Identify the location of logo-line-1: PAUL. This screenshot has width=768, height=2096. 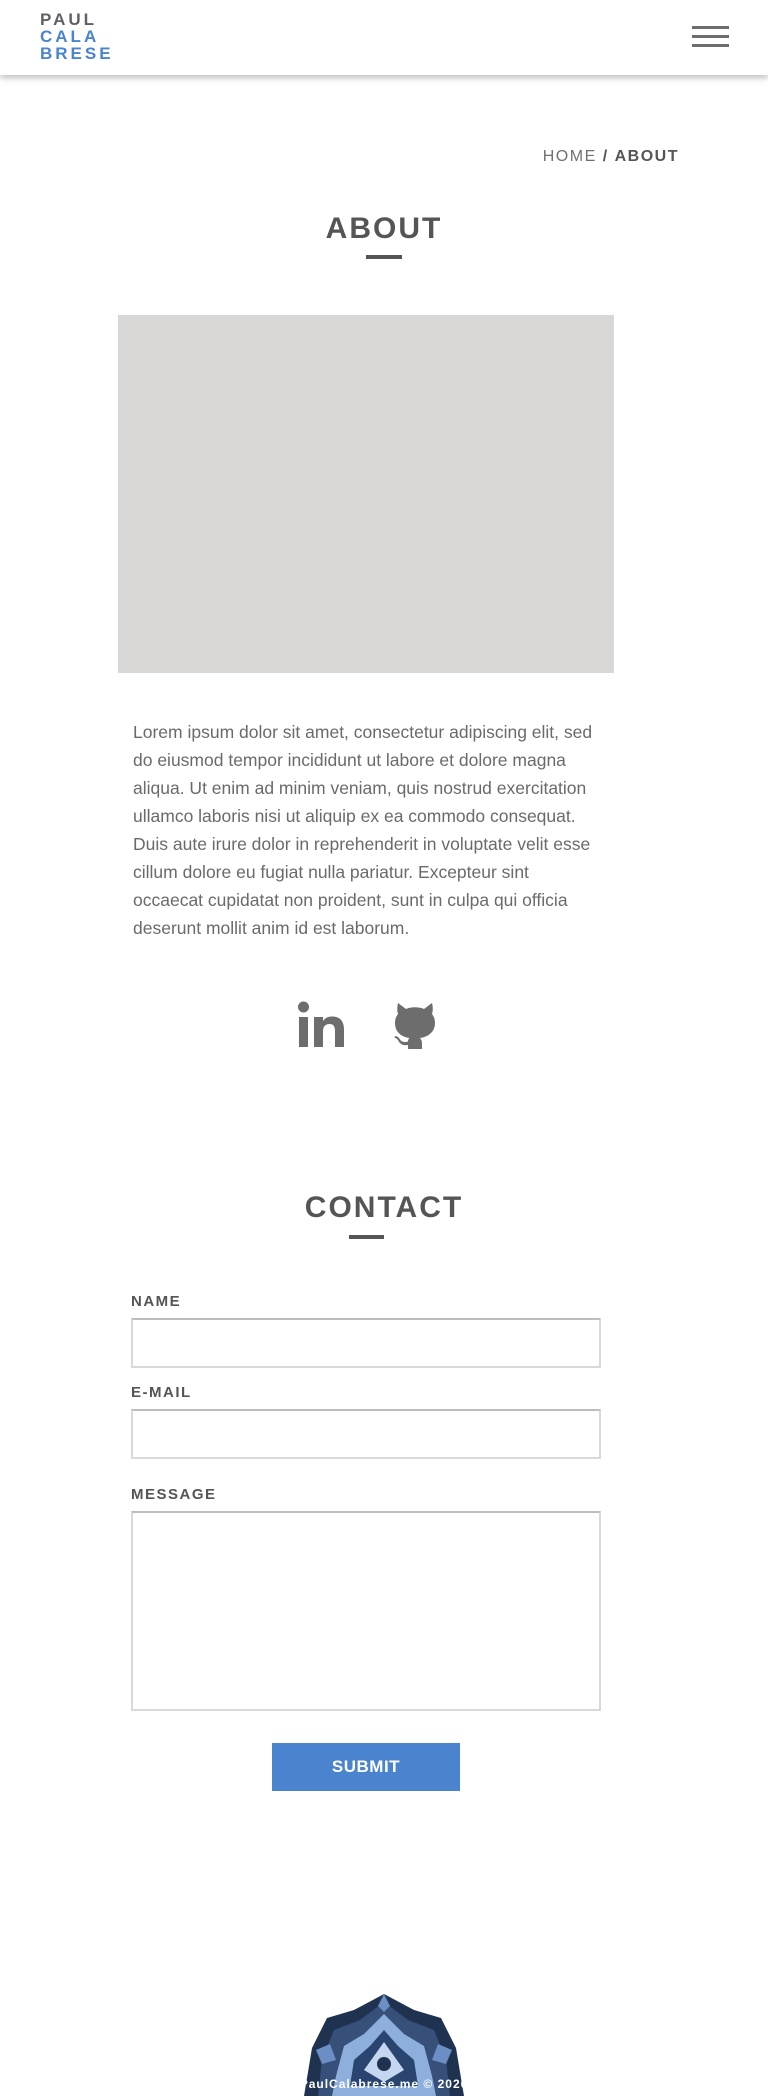
(69, 19).